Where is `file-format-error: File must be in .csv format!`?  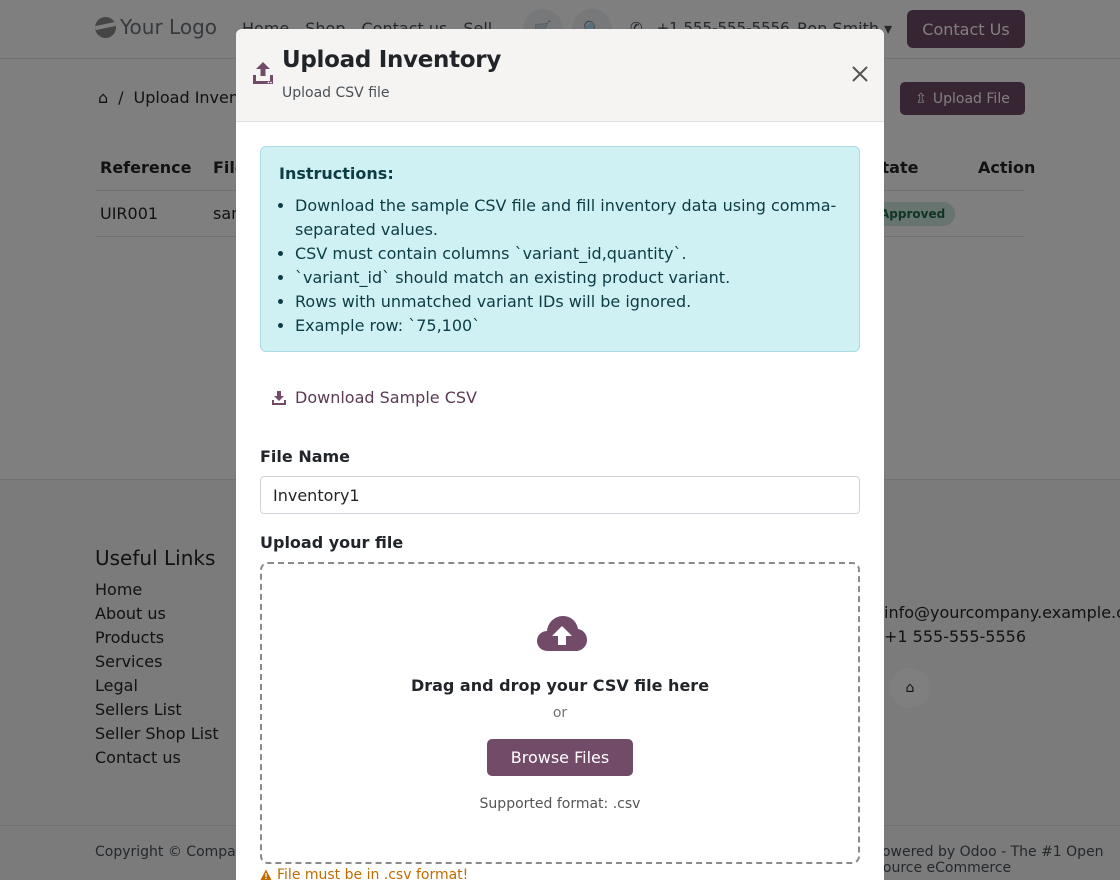 file-format-error: File must be in .csv format! is located at coordinates (364, 873).